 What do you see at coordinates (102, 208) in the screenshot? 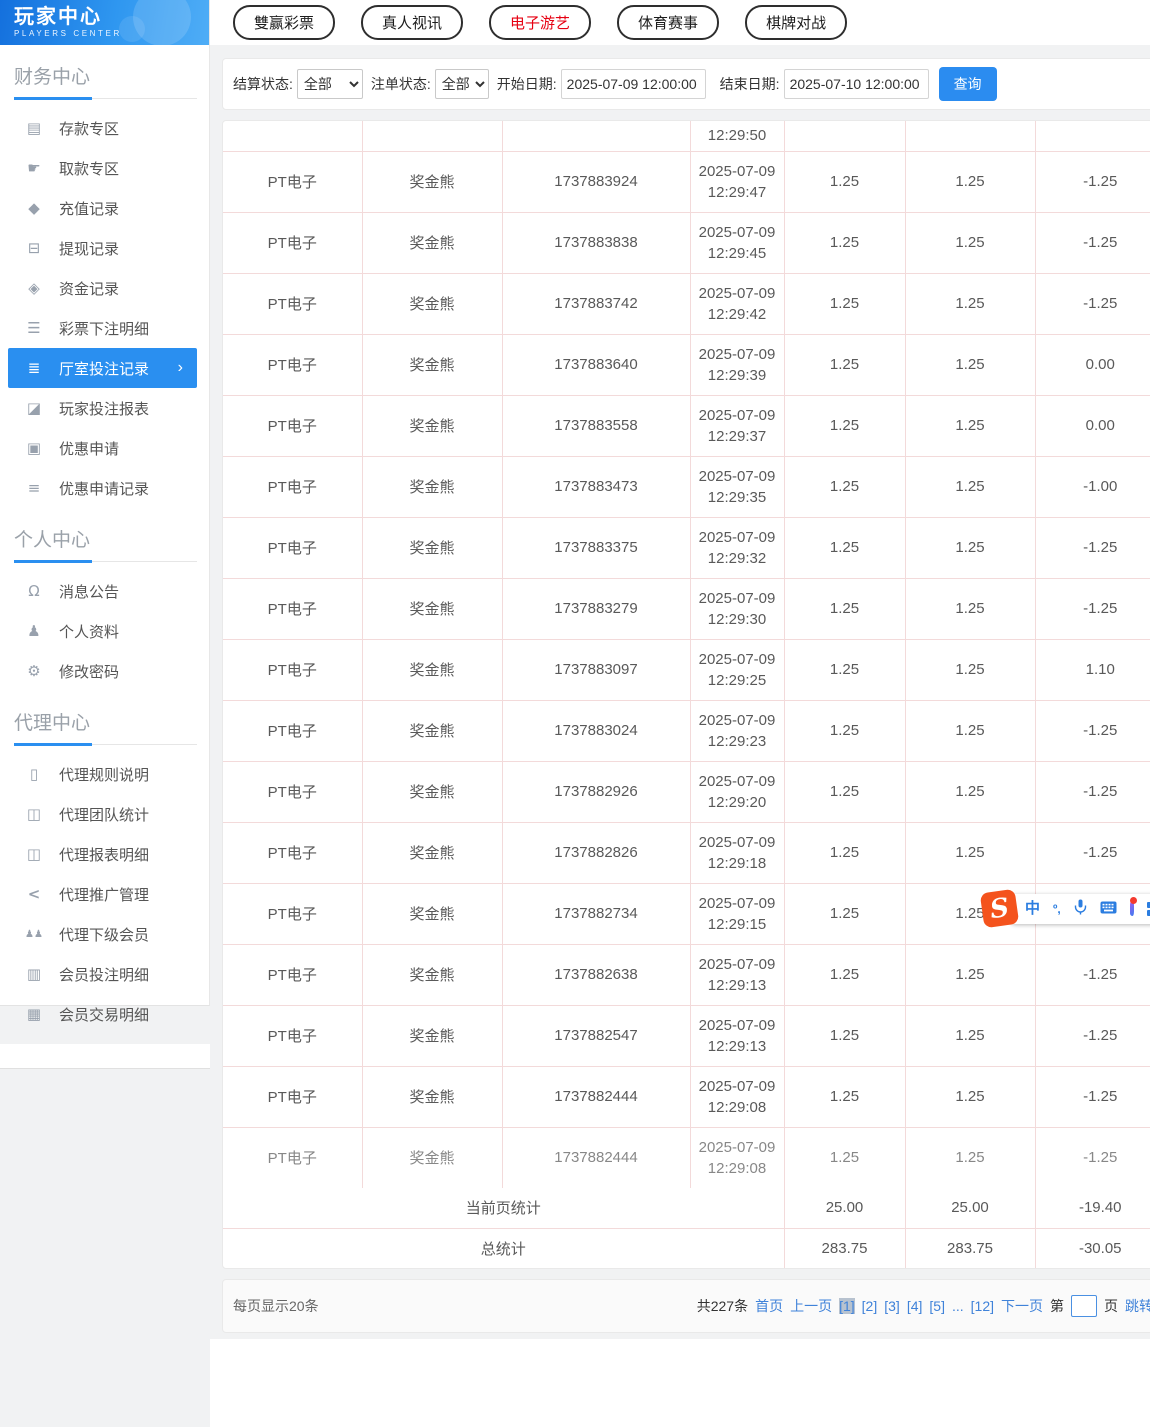
I see `sidebar-item-recharge-records: ◆ 充值记录` at bounding box center [102, 208].